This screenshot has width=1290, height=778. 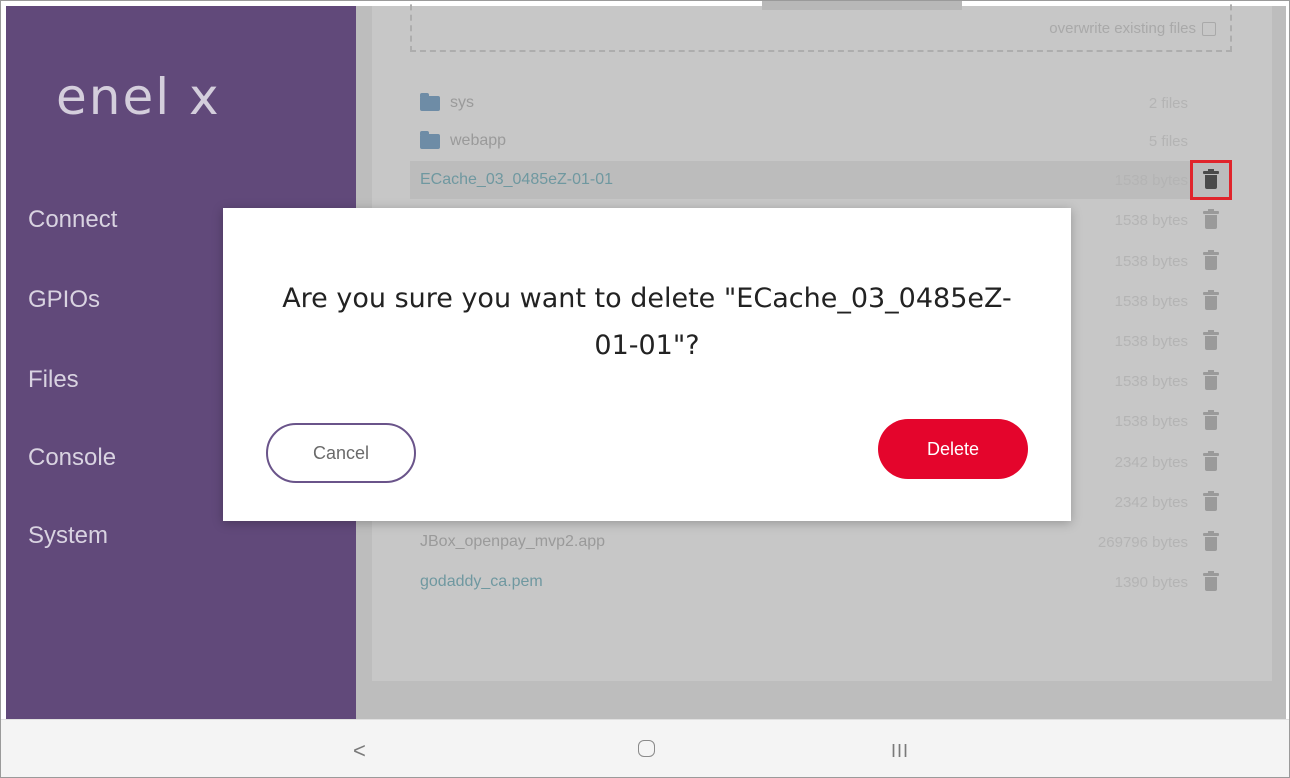 I want to click on overwrite-checkbox, so click(x=1209, y=28).